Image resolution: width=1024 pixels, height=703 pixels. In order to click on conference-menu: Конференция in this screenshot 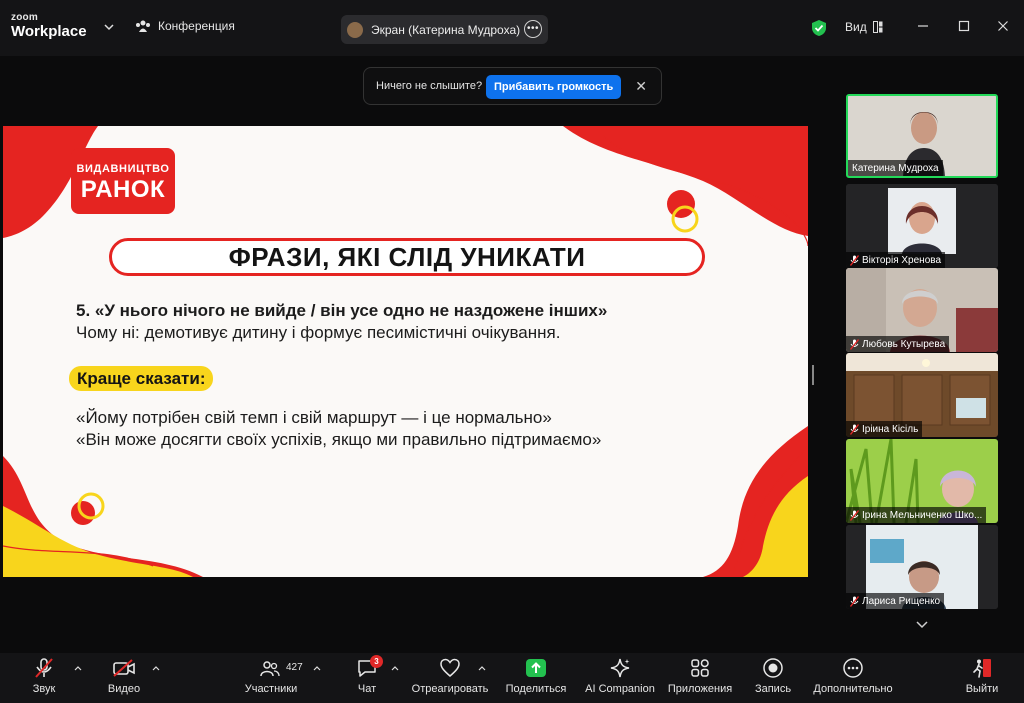, I will do `click(185, 26)`.